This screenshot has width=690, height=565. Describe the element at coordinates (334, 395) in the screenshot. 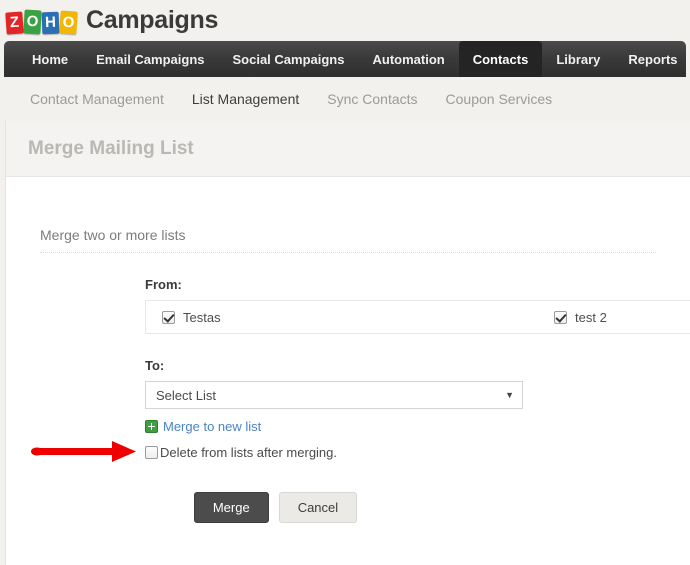

I see `select-list-dropdown: Select List ▼` at that location.